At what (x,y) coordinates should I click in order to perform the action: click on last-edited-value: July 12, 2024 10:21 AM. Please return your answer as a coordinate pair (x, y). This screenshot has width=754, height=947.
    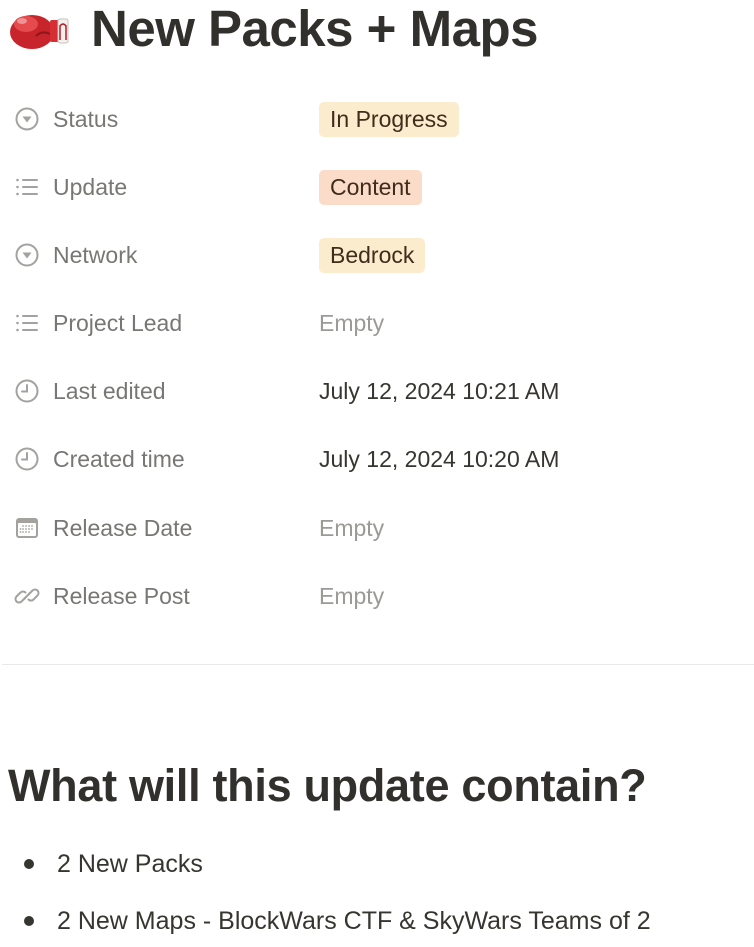
    Looking at the image, I should click on (439, 390).